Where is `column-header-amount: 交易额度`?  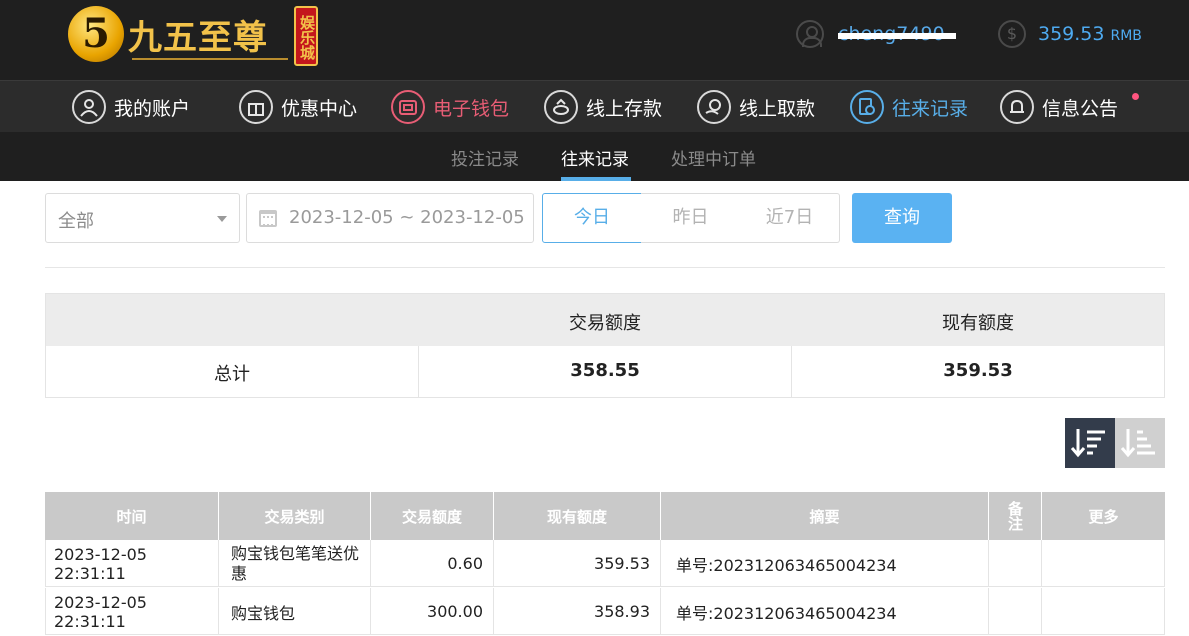 column-header-amount: 交易额度 is located at coordinates (432, 516).